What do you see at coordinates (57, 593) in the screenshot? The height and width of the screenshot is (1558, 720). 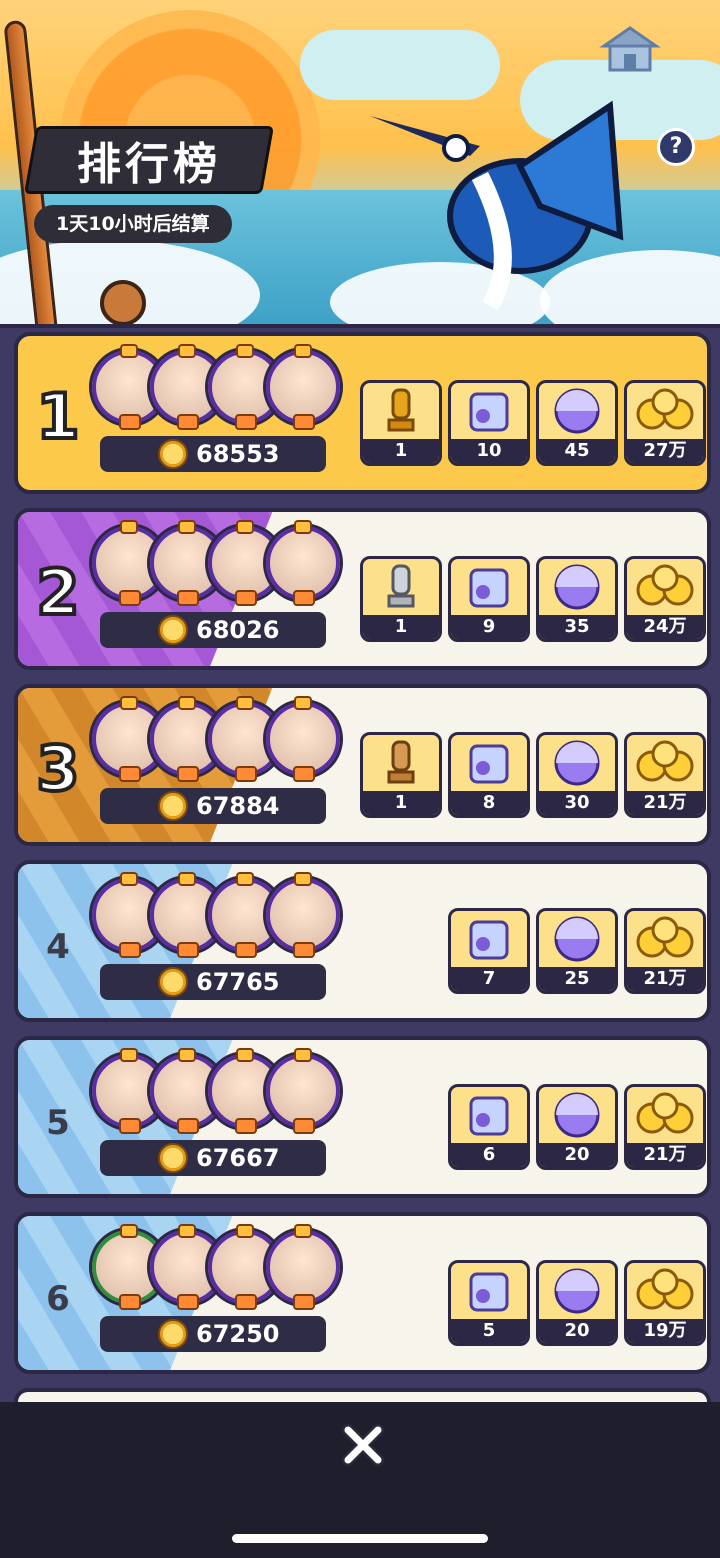 I see `rank-number: 2` at bounding box center [57, 593].